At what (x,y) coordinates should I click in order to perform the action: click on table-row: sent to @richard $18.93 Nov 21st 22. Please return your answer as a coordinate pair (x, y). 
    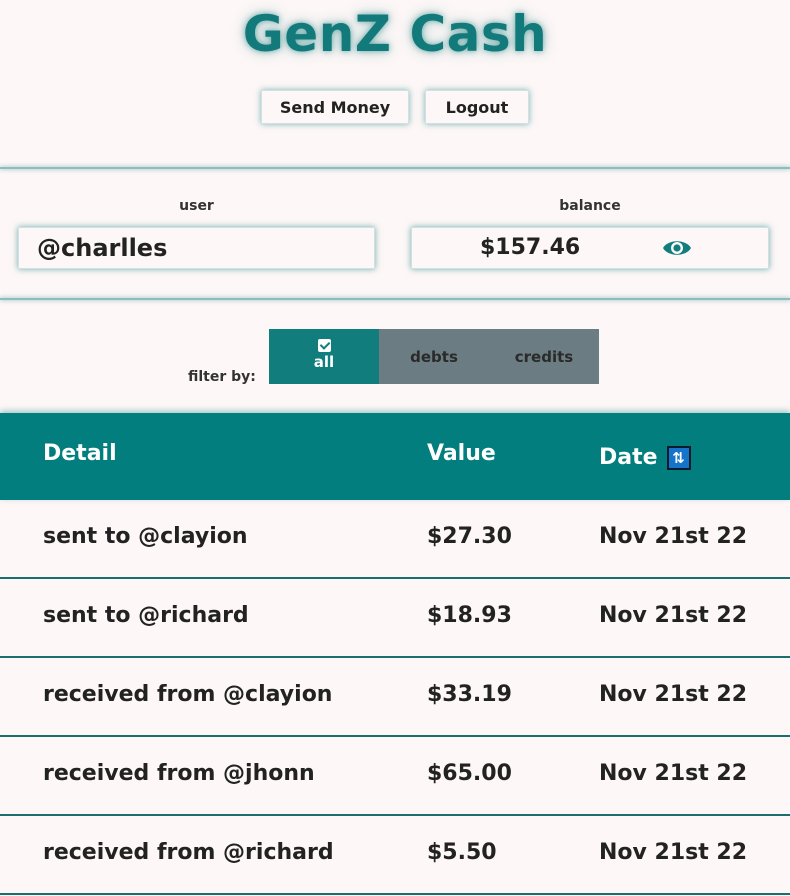
    Looking at the image, I should click on (395, 618).